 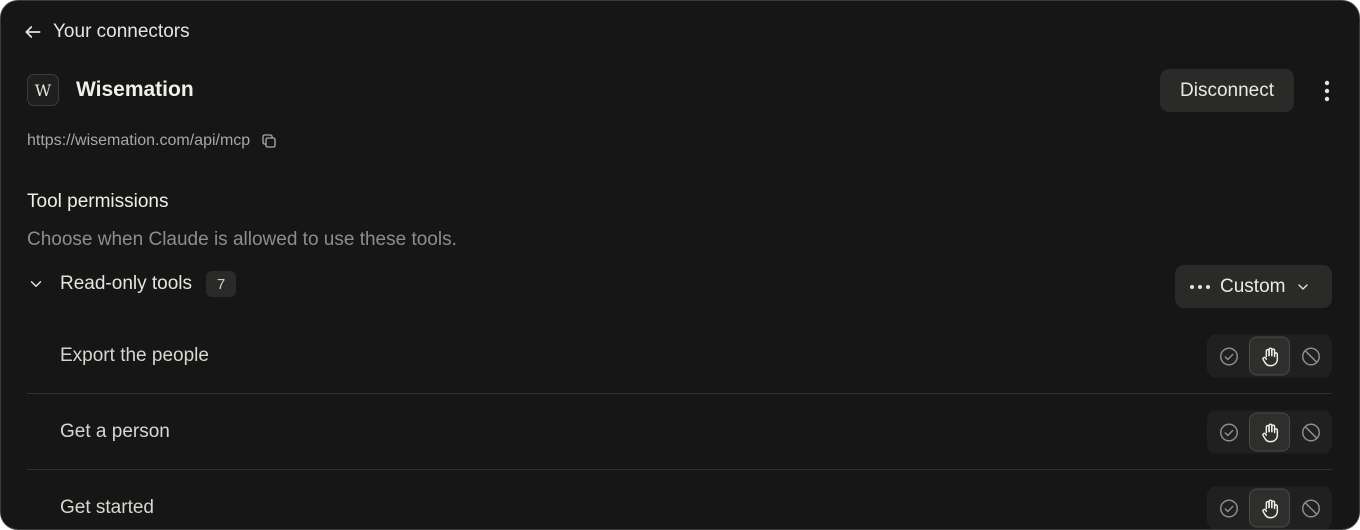 I want to click on back-to-connectors-link: Your connectors, so click(x=106, y=32).